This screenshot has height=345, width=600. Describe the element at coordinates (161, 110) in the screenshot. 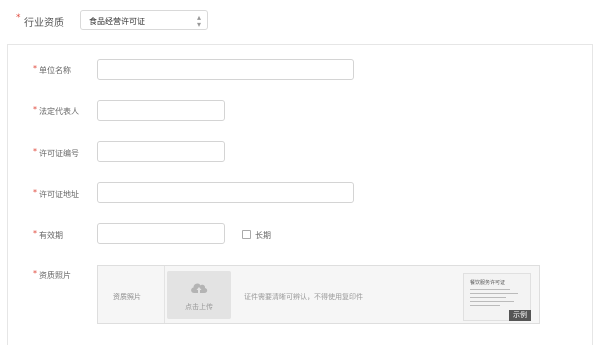

I see `legal-rep-input` at that location.